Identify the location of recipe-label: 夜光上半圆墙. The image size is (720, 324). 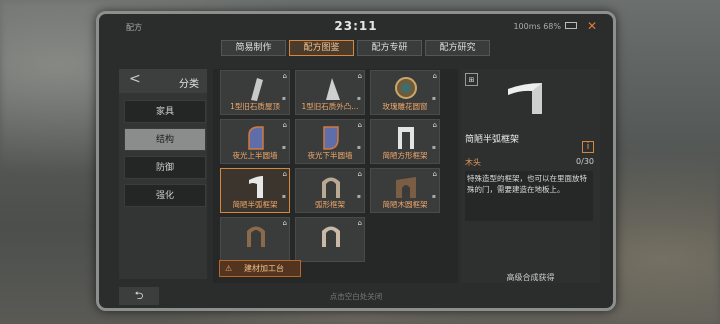
(255, 155).